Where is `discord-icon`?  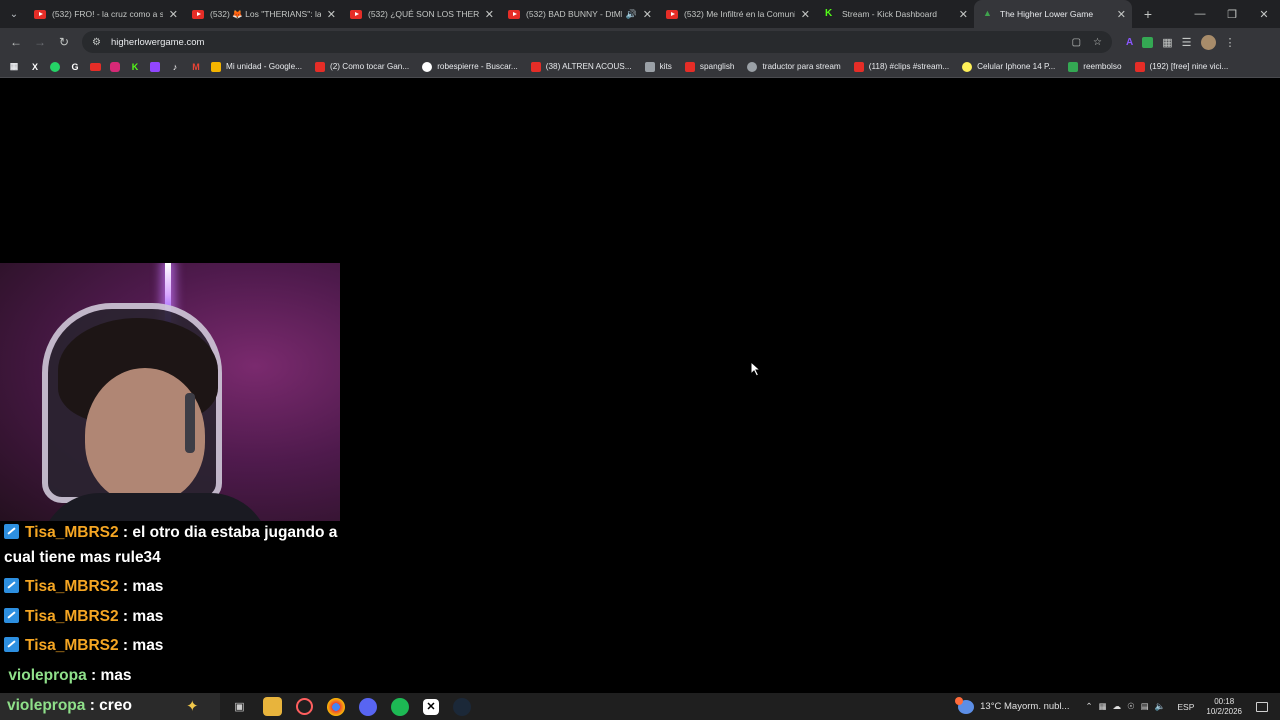 discord-icon is located at coordinates (368, 706).